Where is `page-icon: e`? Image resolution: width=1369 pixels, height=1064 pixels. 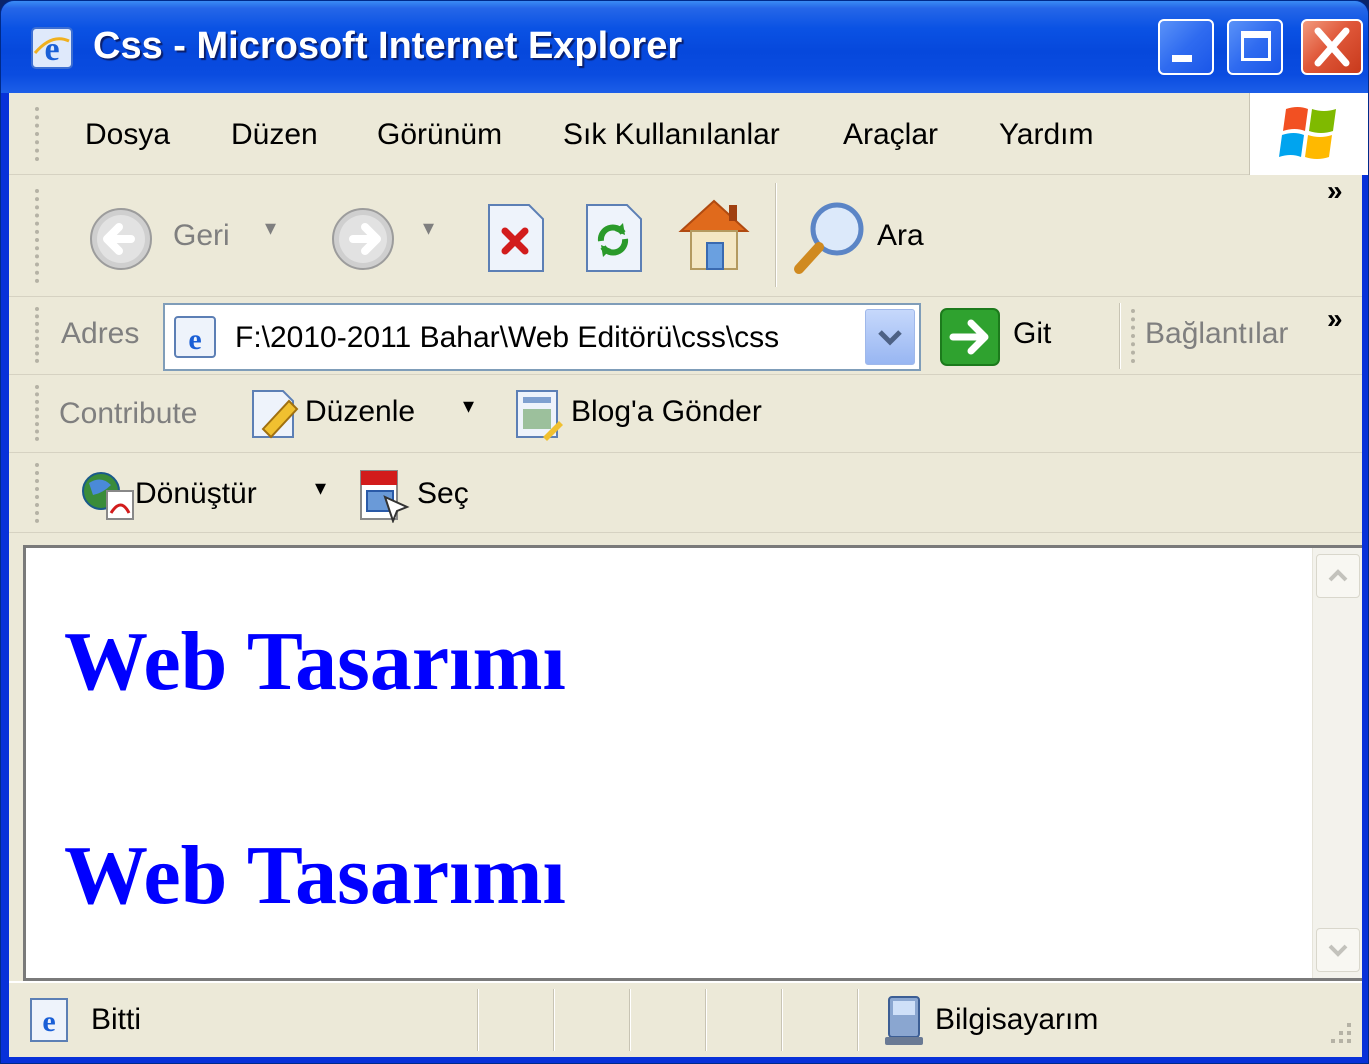
page-icon: e is located at coordinates (196, 337).